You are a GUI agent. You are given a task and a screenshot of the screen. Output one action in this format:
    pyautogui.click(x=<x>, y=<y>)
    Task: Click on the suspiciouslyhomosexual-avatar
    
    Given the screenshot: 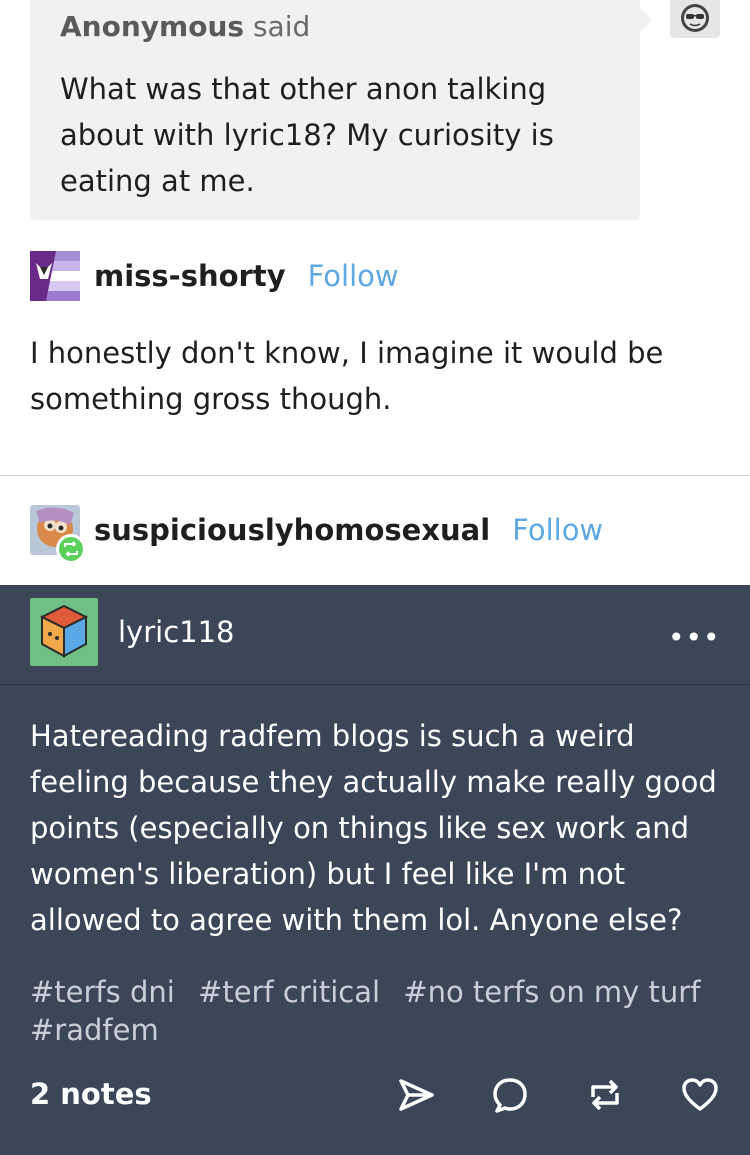 What is the action you would take?
    pyautogui.click(x=58, y=534)
    